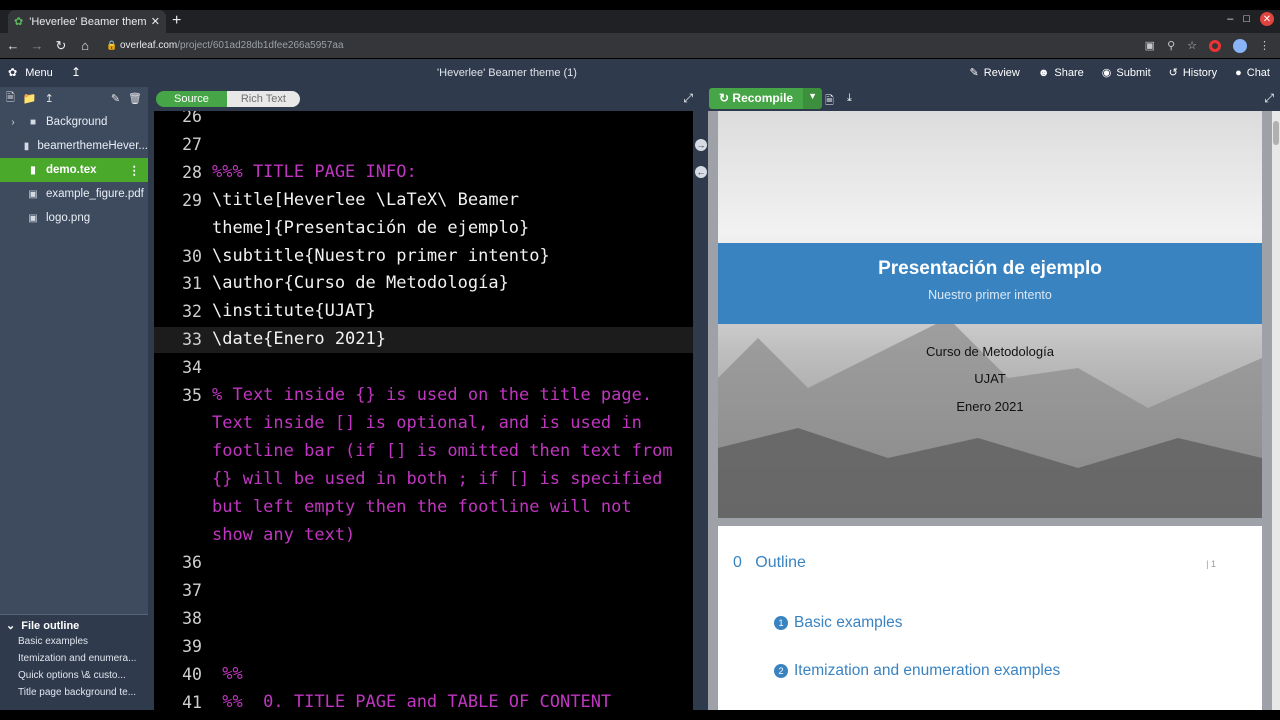 The height and width of the screenshot is (720, 1280). I want to click on review-label: Review, so click(1001, 72).